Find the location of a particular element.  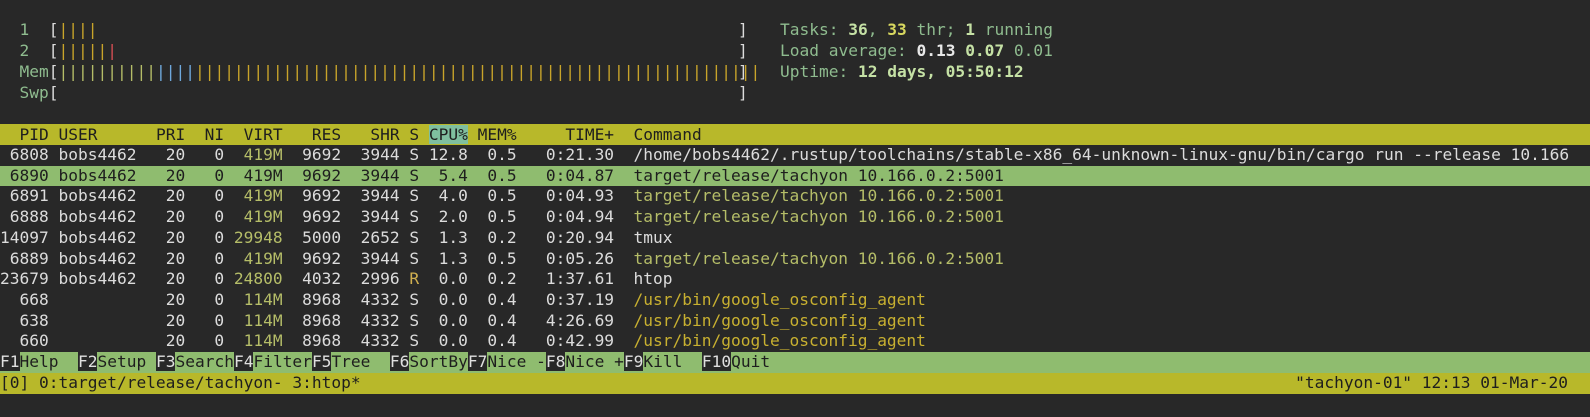

cell-time: 0:04.94 is located at coordinates (580, 217).